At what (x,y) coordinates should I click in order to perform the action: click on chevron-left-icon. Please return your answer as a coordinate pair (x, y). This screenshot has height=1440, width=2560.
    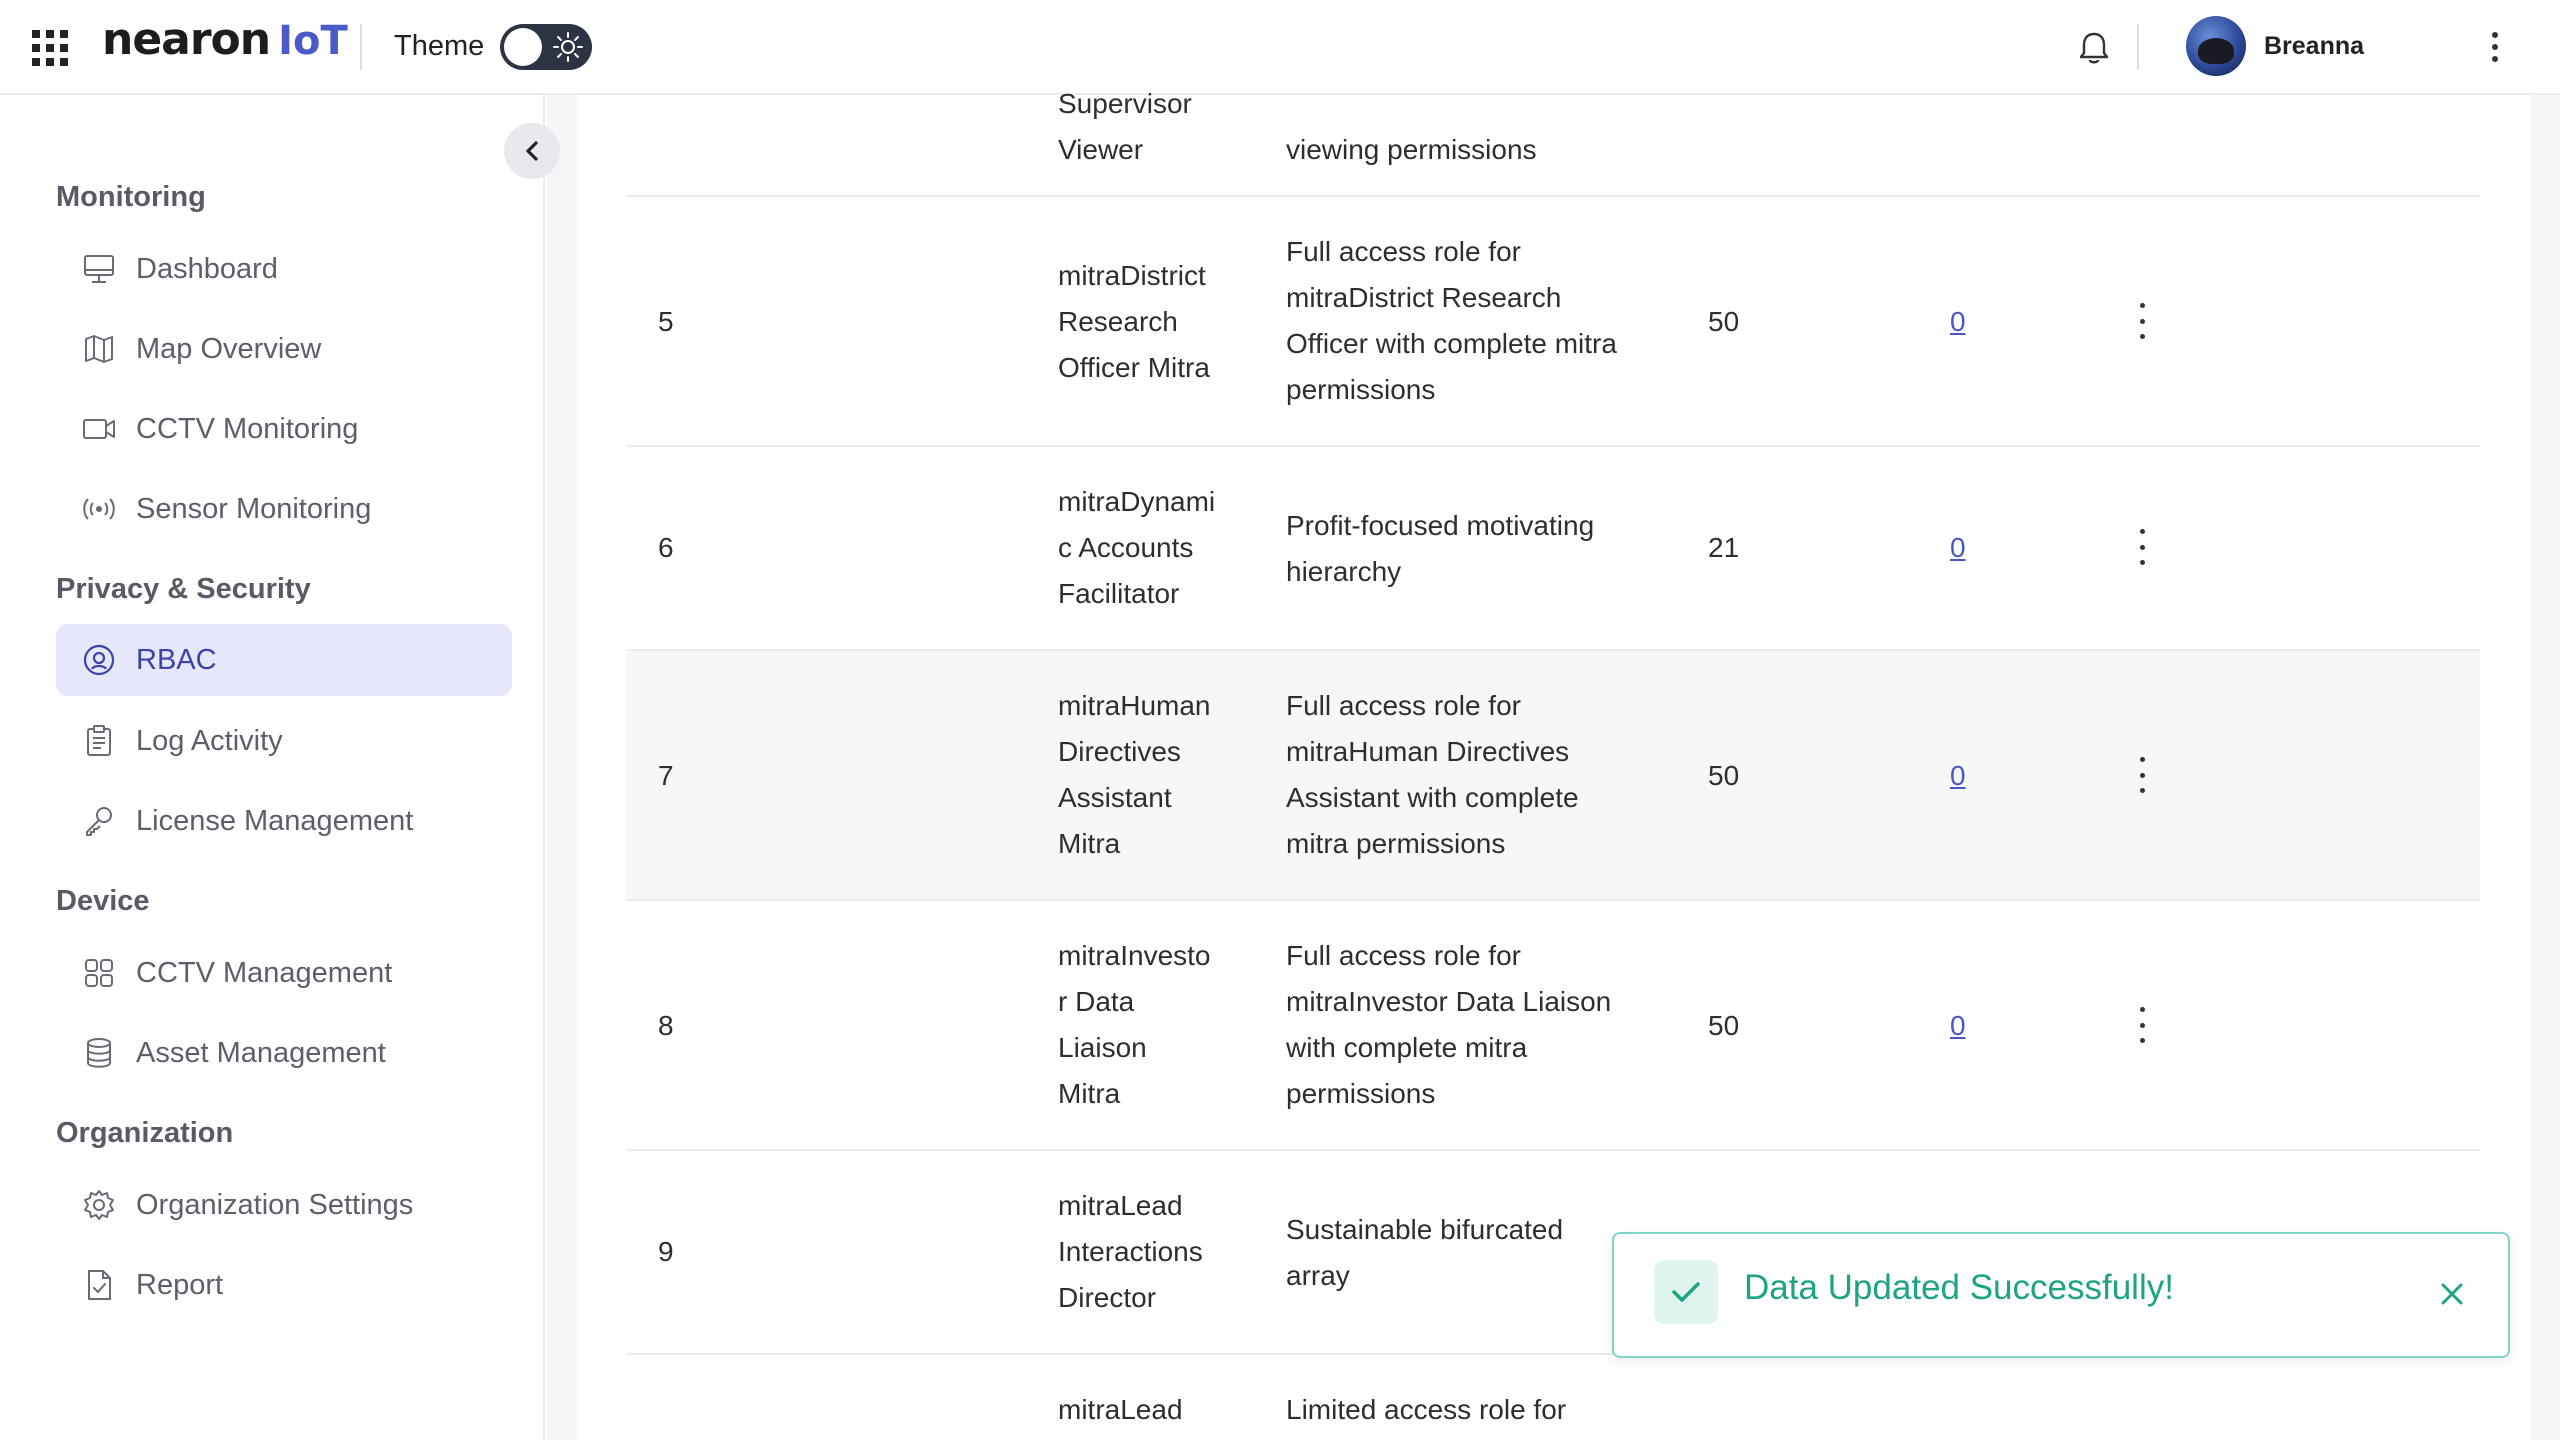
    Looking at the image, I should click on (532, 151).